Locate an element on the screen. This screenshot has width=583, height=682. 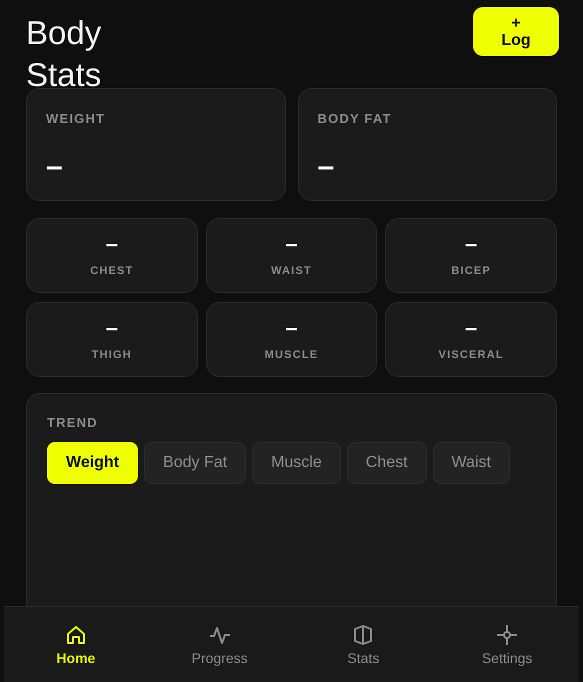
log-button: + Log is located at coordinates (516, 31).